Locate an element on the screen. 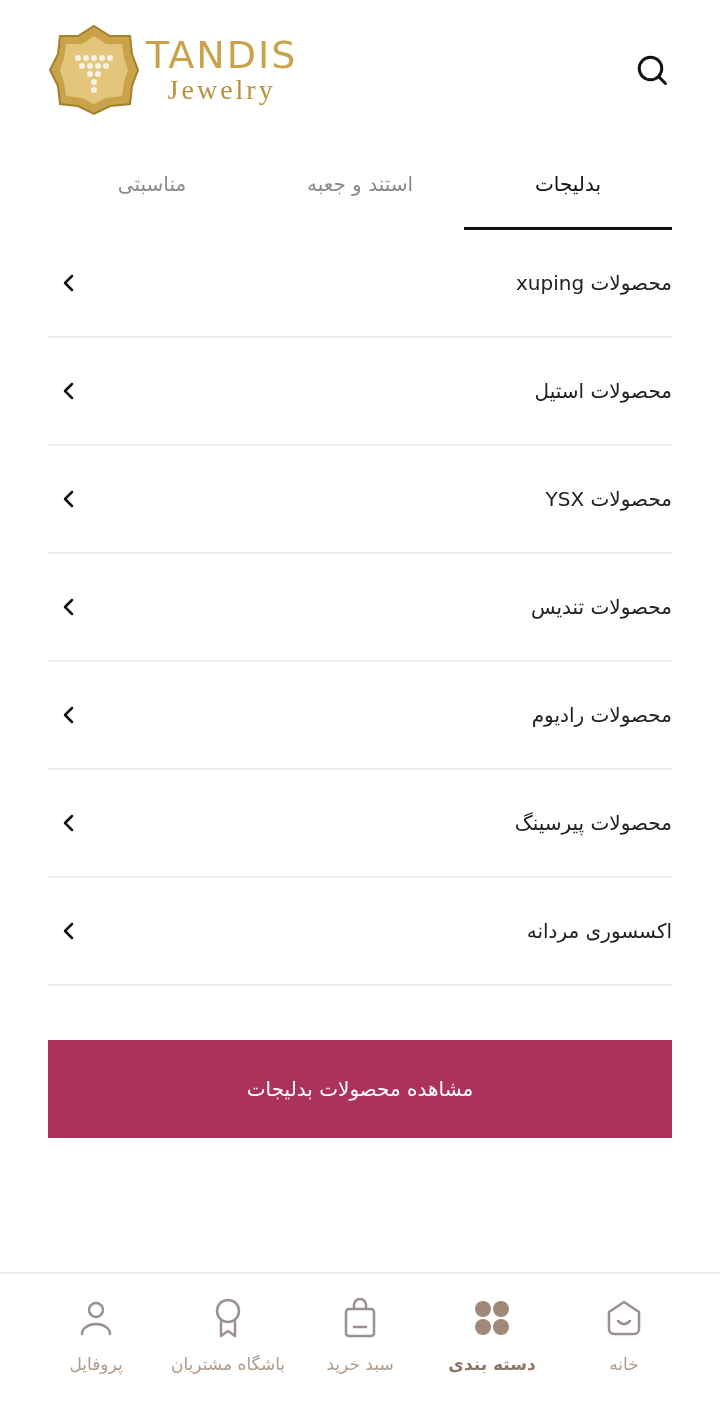 The width and height of the screenshot is (720, 1410). grid-icon is located at coordinates (492, 1318).